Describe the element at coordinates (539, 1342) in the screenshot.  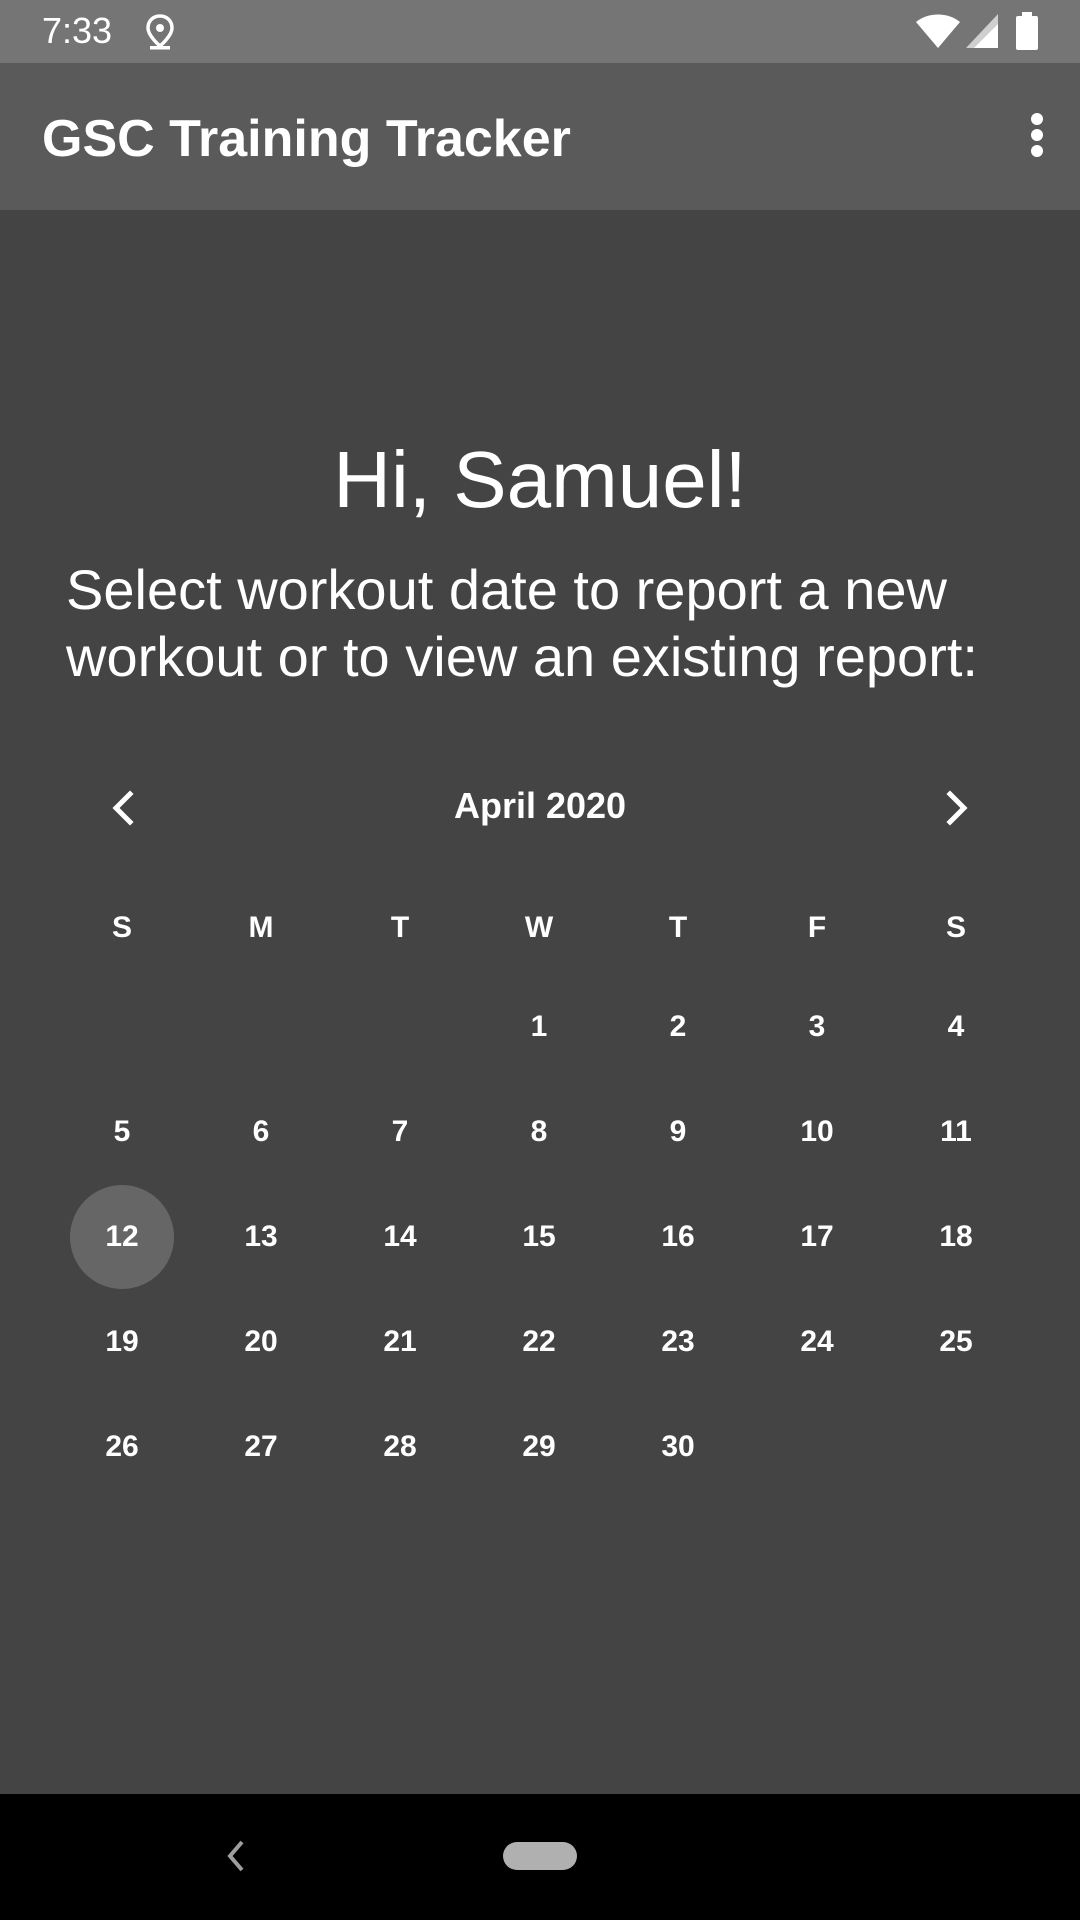
I see `calendar-day: 22` at that location.